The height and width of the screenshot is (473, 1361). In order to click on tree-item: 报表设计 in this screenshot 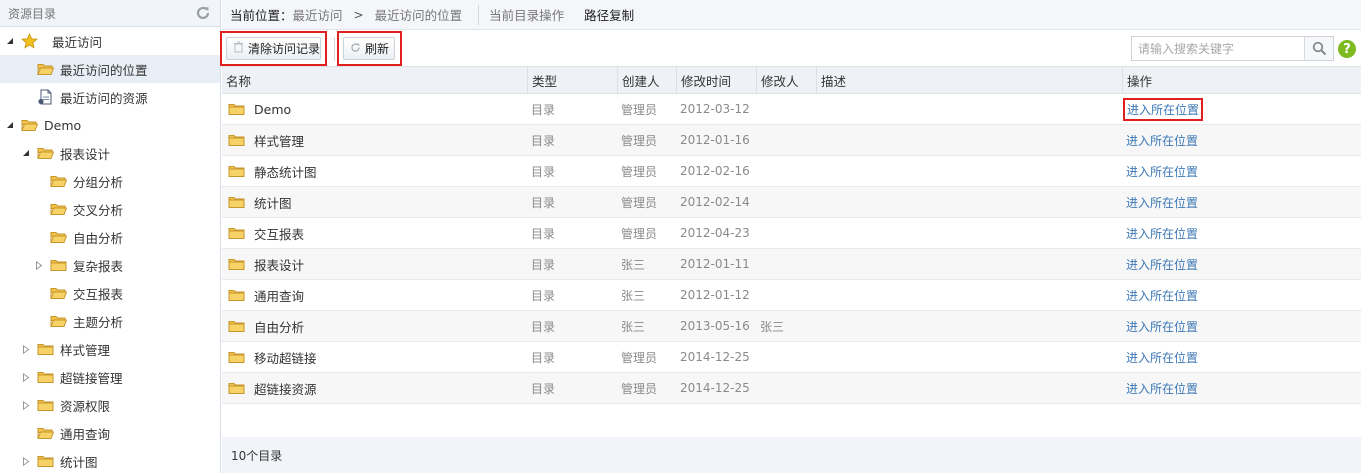, I will do `click(110, 153)`.